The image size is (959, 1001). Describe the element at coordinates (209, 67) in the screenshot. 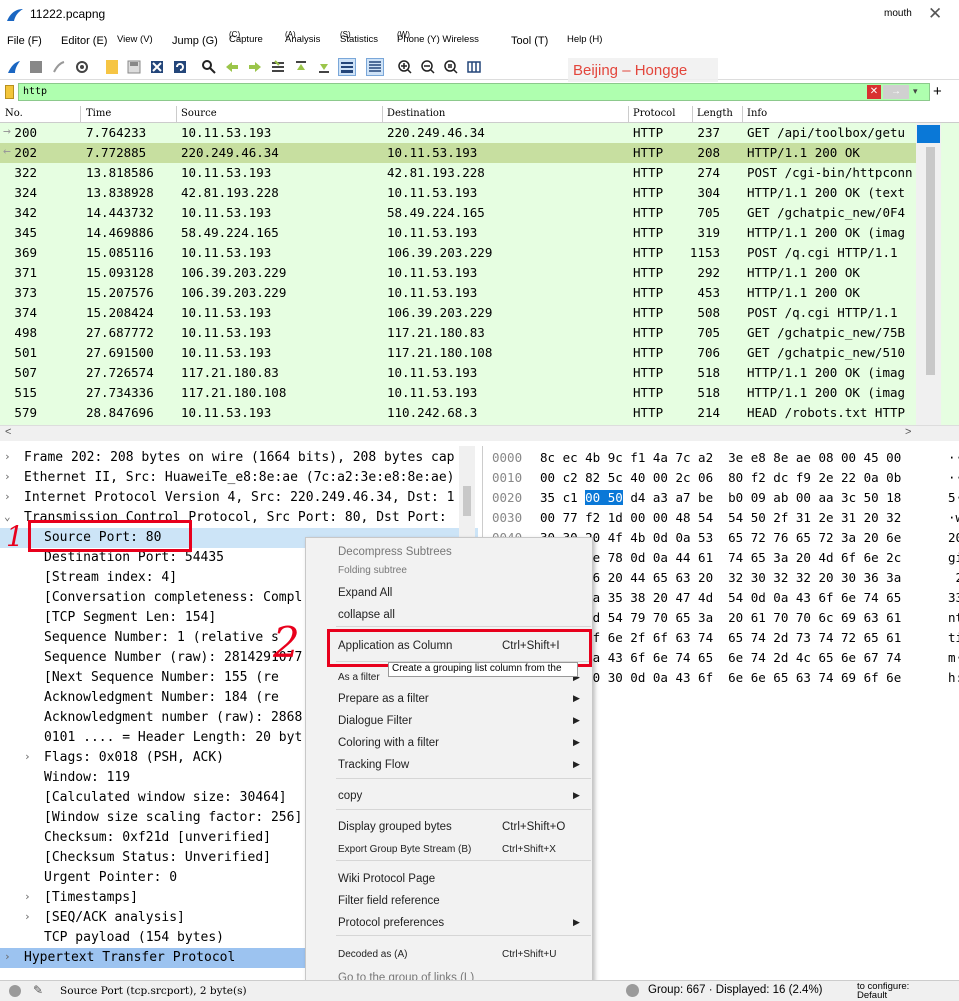

I see `find-packet-icon` at that location.